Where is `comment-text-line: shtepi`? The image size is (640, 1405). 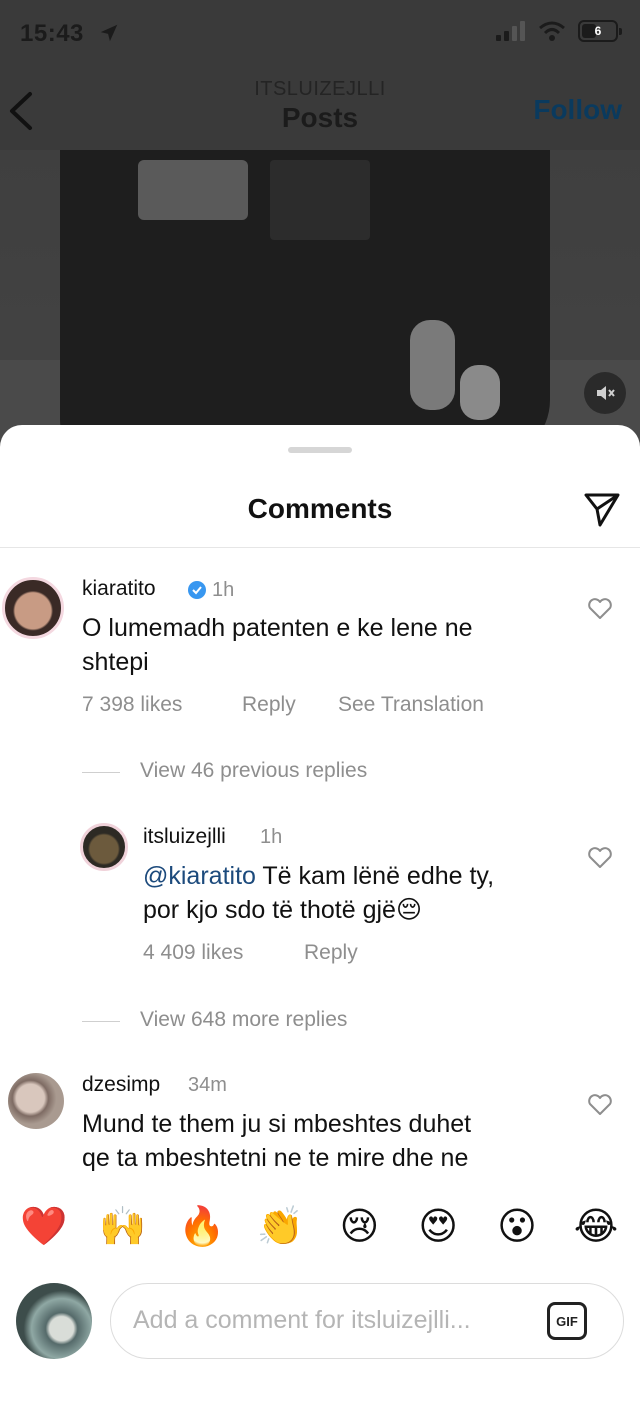
comment-text-line: shtepi is located at coordinates (115, 662).